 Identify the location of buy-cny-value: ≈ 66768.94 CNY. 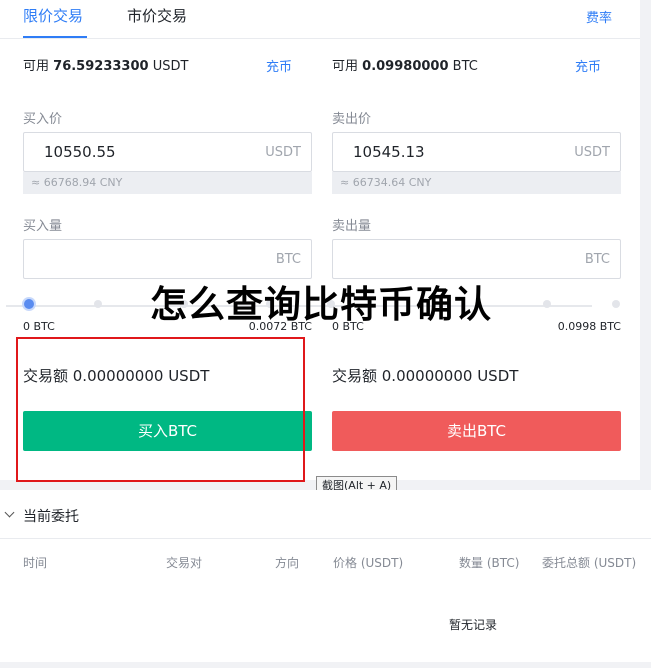
(77, 182).